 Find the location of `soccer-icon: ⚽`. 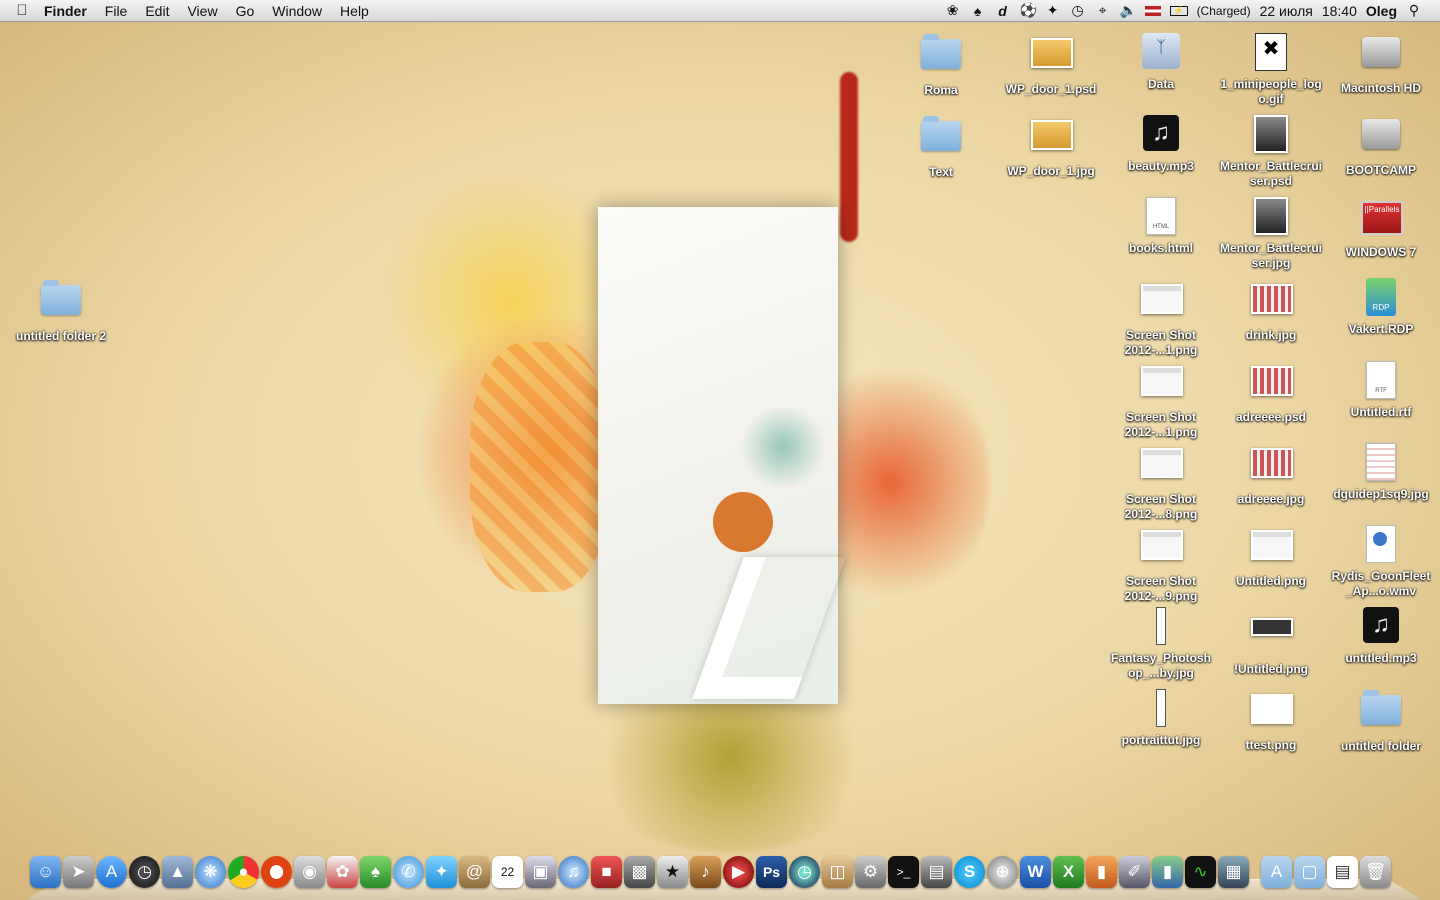

soccer-icon: ⚽ is located at coordinates (1028, 10).